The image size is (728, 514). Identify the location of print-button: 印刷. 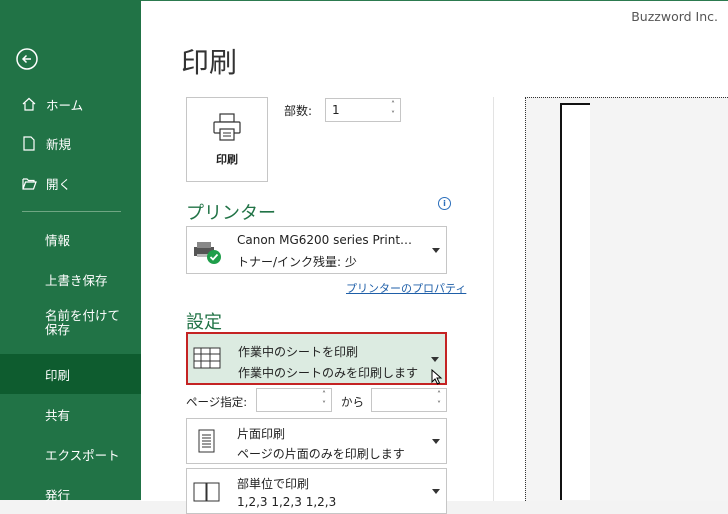
(227, 139).